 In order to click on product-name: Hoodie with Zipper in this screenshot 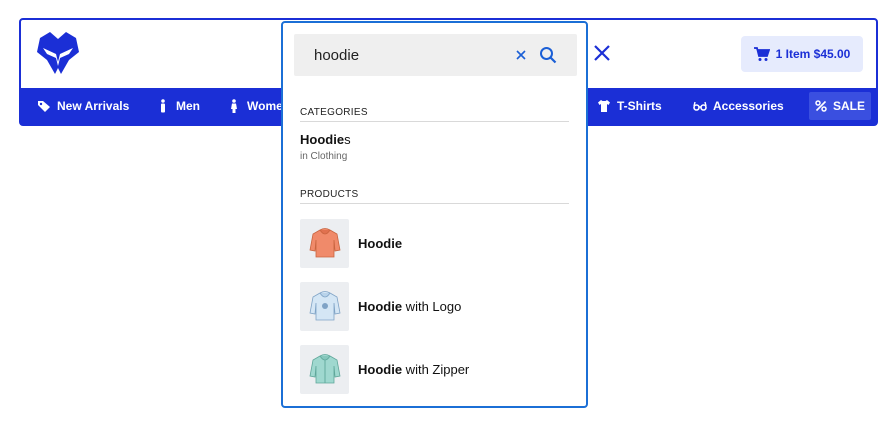, I will do `click(413, 369)`.